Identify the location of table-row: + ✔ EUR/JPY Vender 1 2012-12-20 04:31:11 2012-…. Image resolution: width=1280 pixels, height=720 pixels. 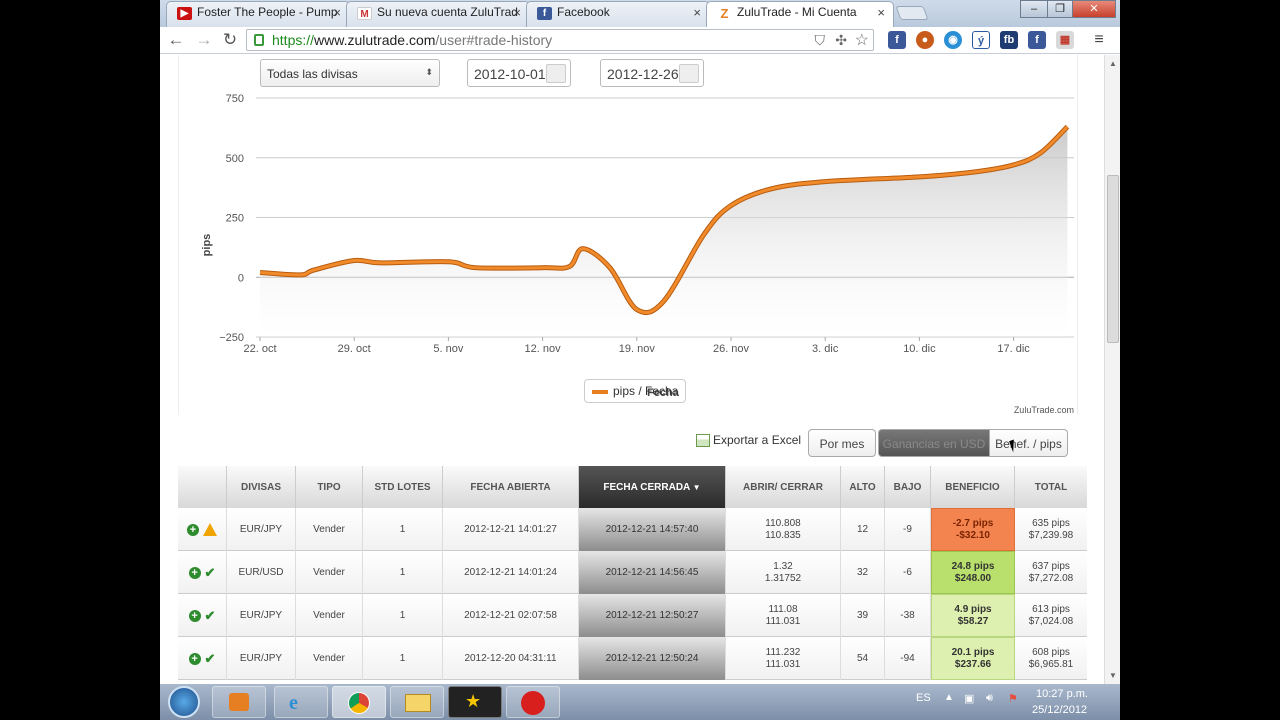
(632, 658).